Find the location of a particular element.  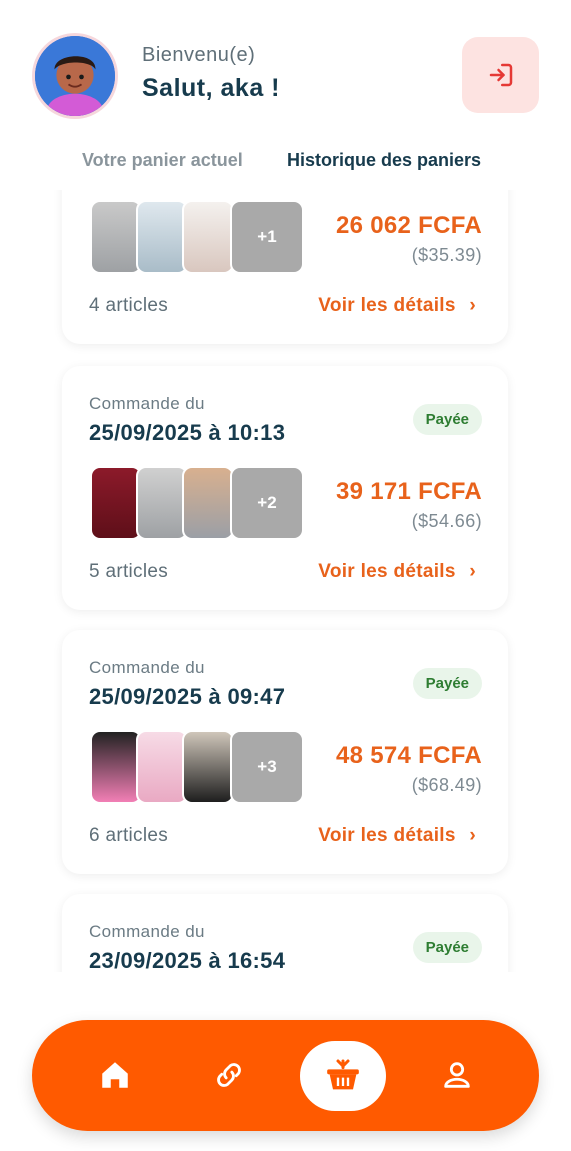

greeting-subtitle: Bienvenu(e) is located at coordinates (199, 55).